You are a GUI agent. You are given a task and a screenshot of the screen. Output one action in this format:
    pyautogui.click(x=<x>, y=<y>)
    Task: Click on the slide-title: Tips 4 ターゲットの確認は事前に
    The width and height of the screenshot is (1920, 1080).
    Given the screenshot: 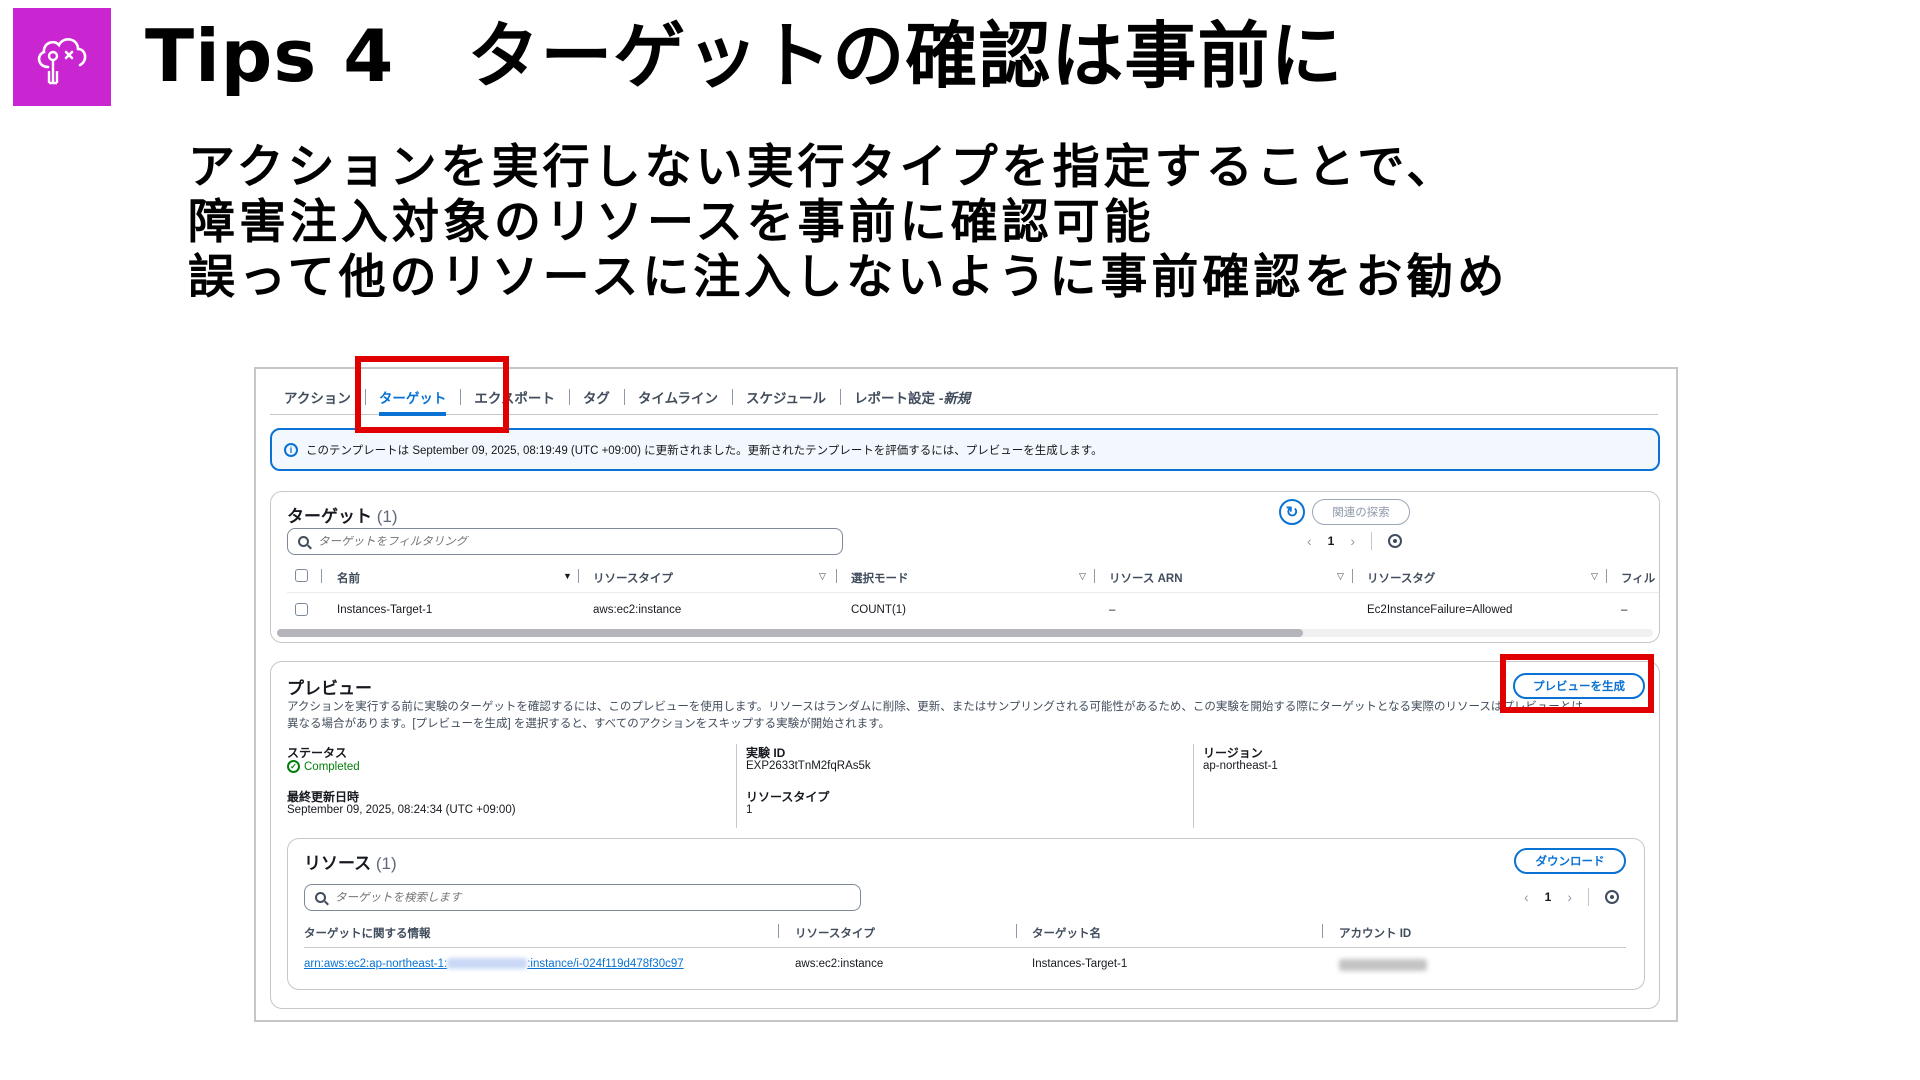 What is the action you would take?
    pyautogui.click(x=744, y=56)
    